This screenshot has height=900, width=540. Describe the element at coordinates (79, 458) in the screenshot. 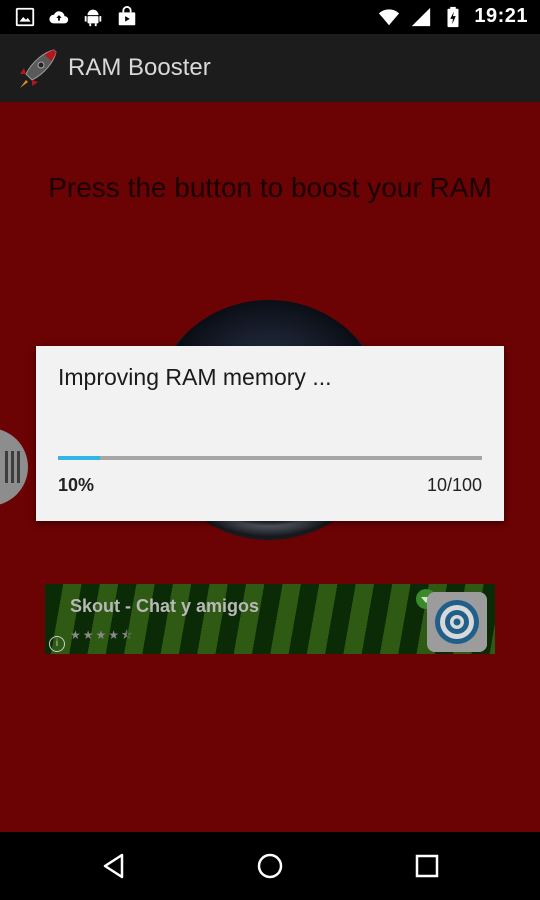

I see `progress-bar-fill` at that location.